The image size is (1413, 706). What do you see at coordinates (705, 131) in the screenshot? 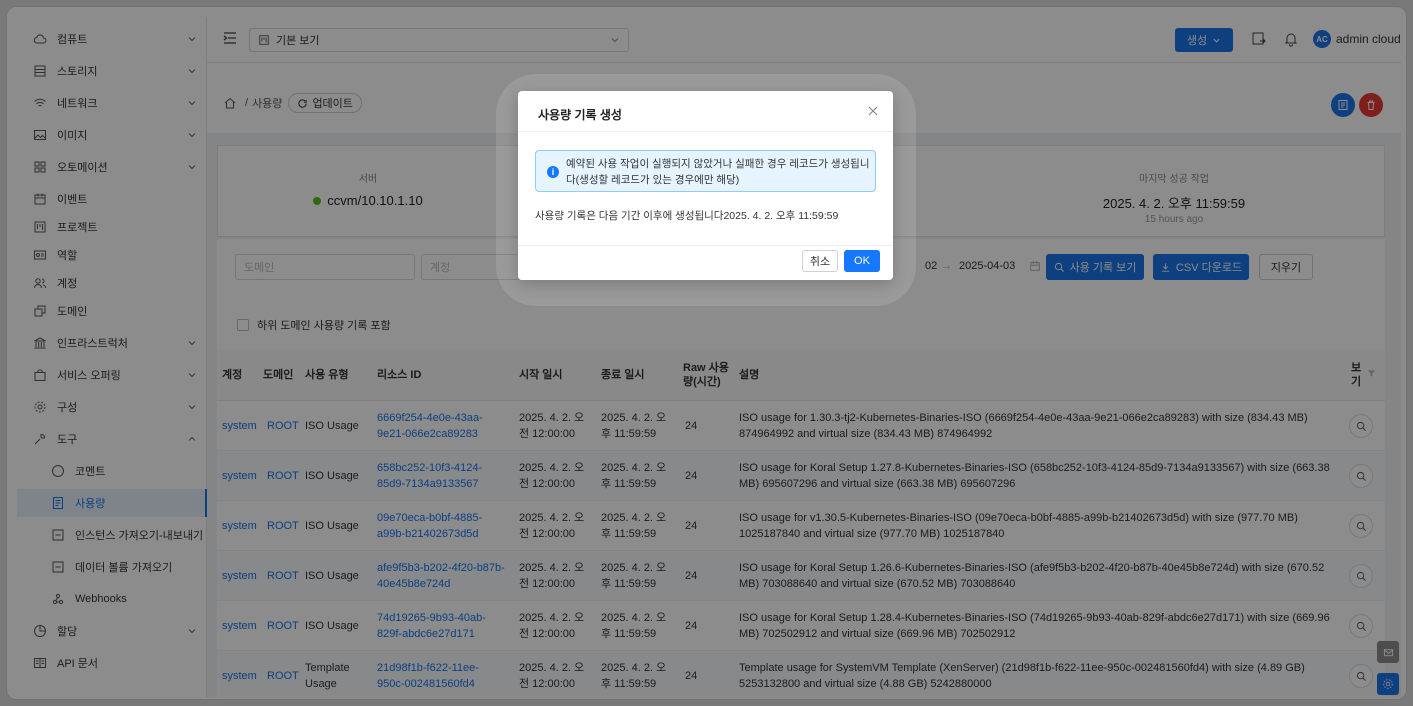
I see `modal-divider` at bounding box center [705, 131].